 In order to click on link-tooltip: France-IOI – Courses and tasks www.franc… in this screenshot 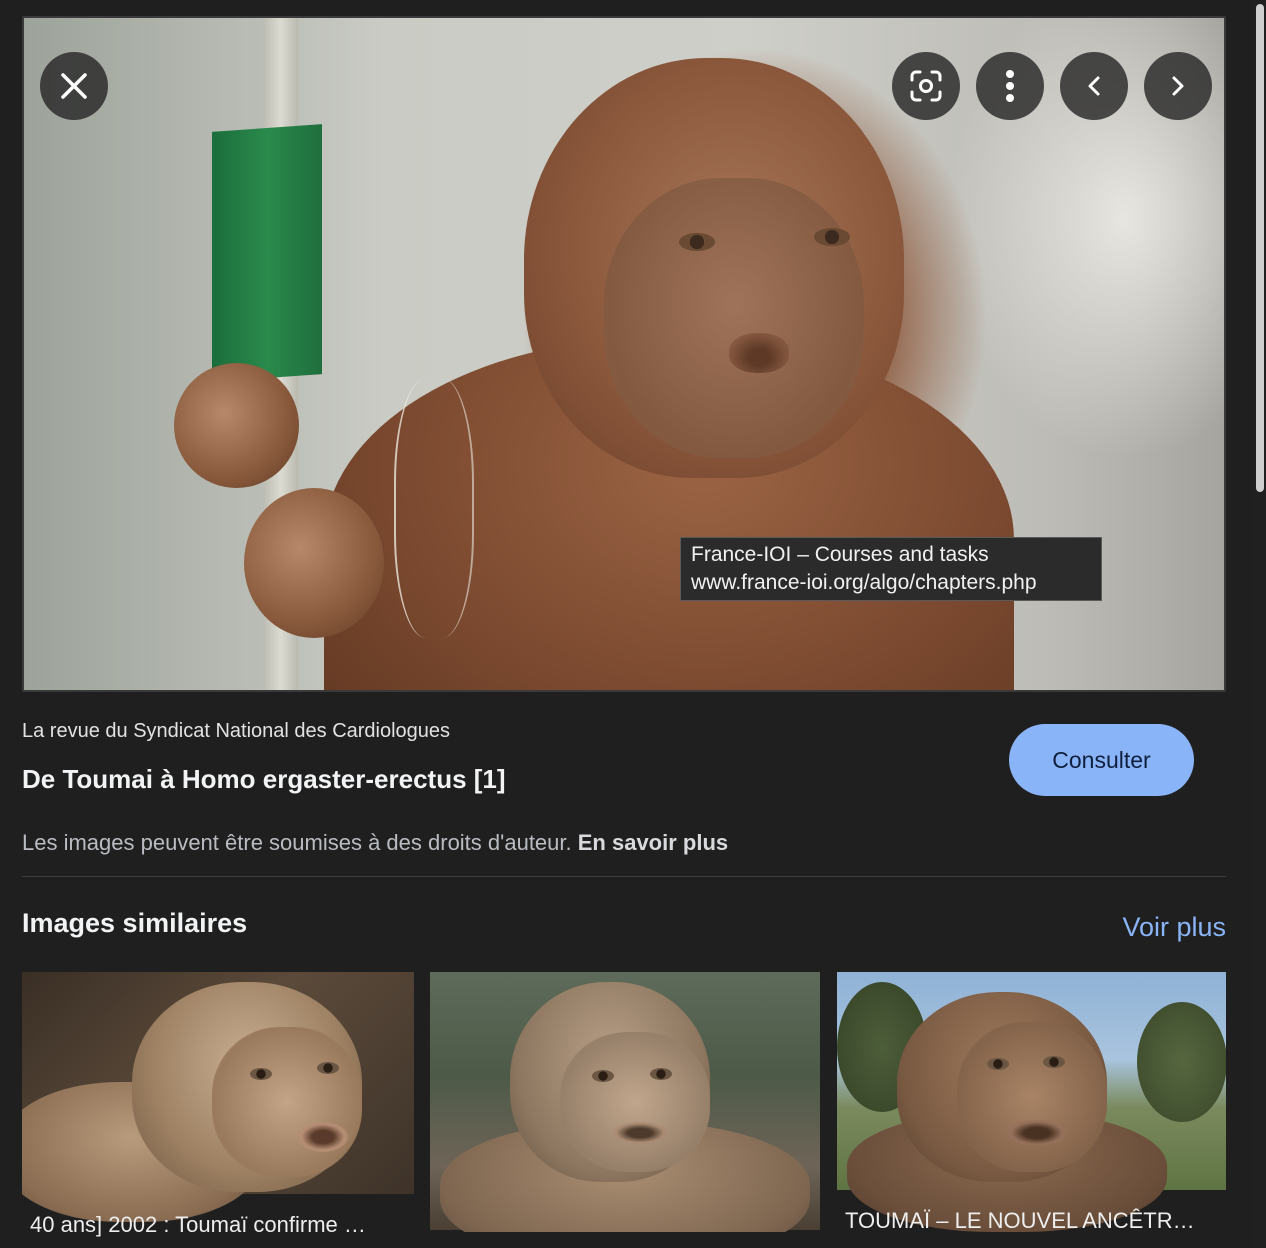, I will do `click(891, 569)`.